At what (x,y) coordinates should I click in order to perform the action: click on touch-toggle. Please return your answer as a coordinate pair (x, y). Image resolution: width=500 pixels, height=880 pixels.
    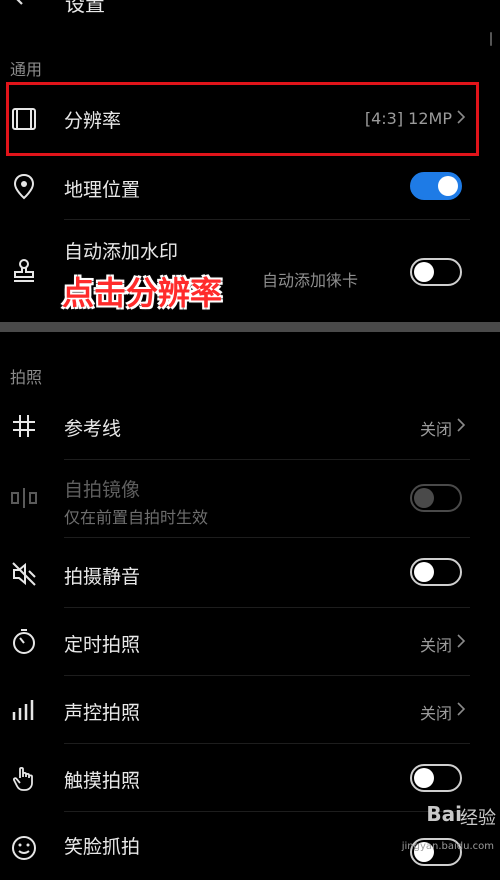
    Looking at the image, I should click on (436, 778).